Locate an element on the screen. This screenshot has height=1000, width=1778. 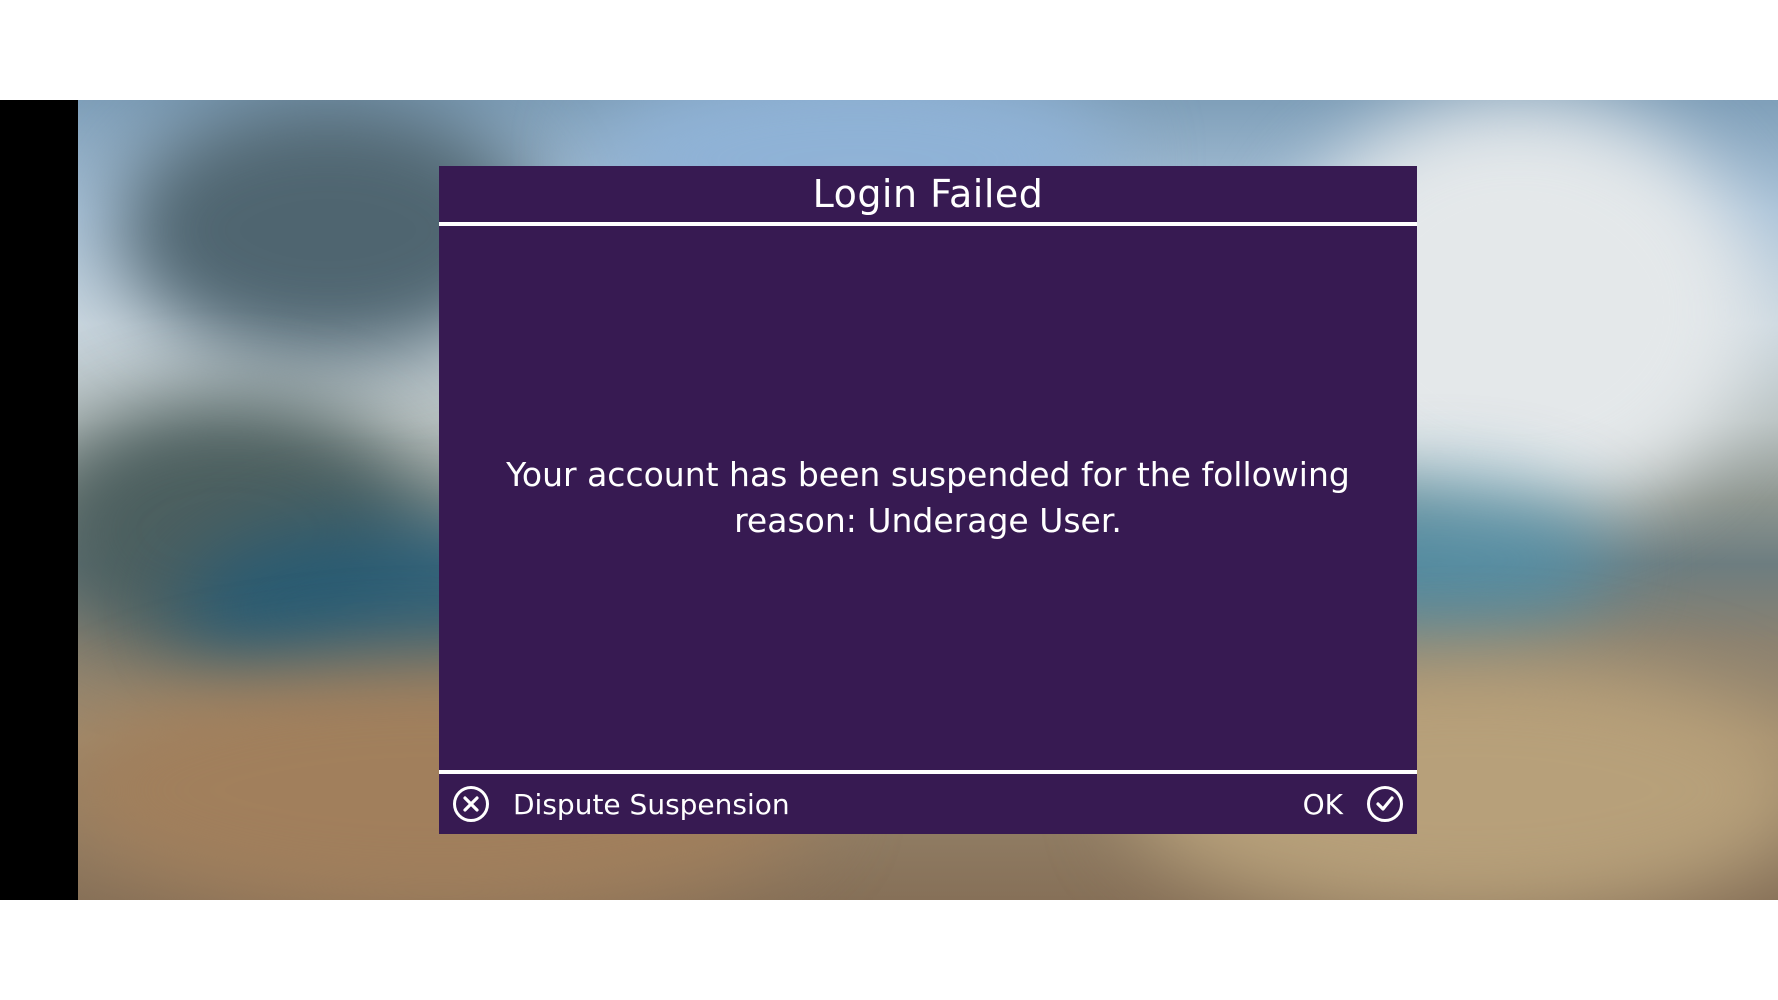
letterbox-bar is located at coordinates (39, 500).